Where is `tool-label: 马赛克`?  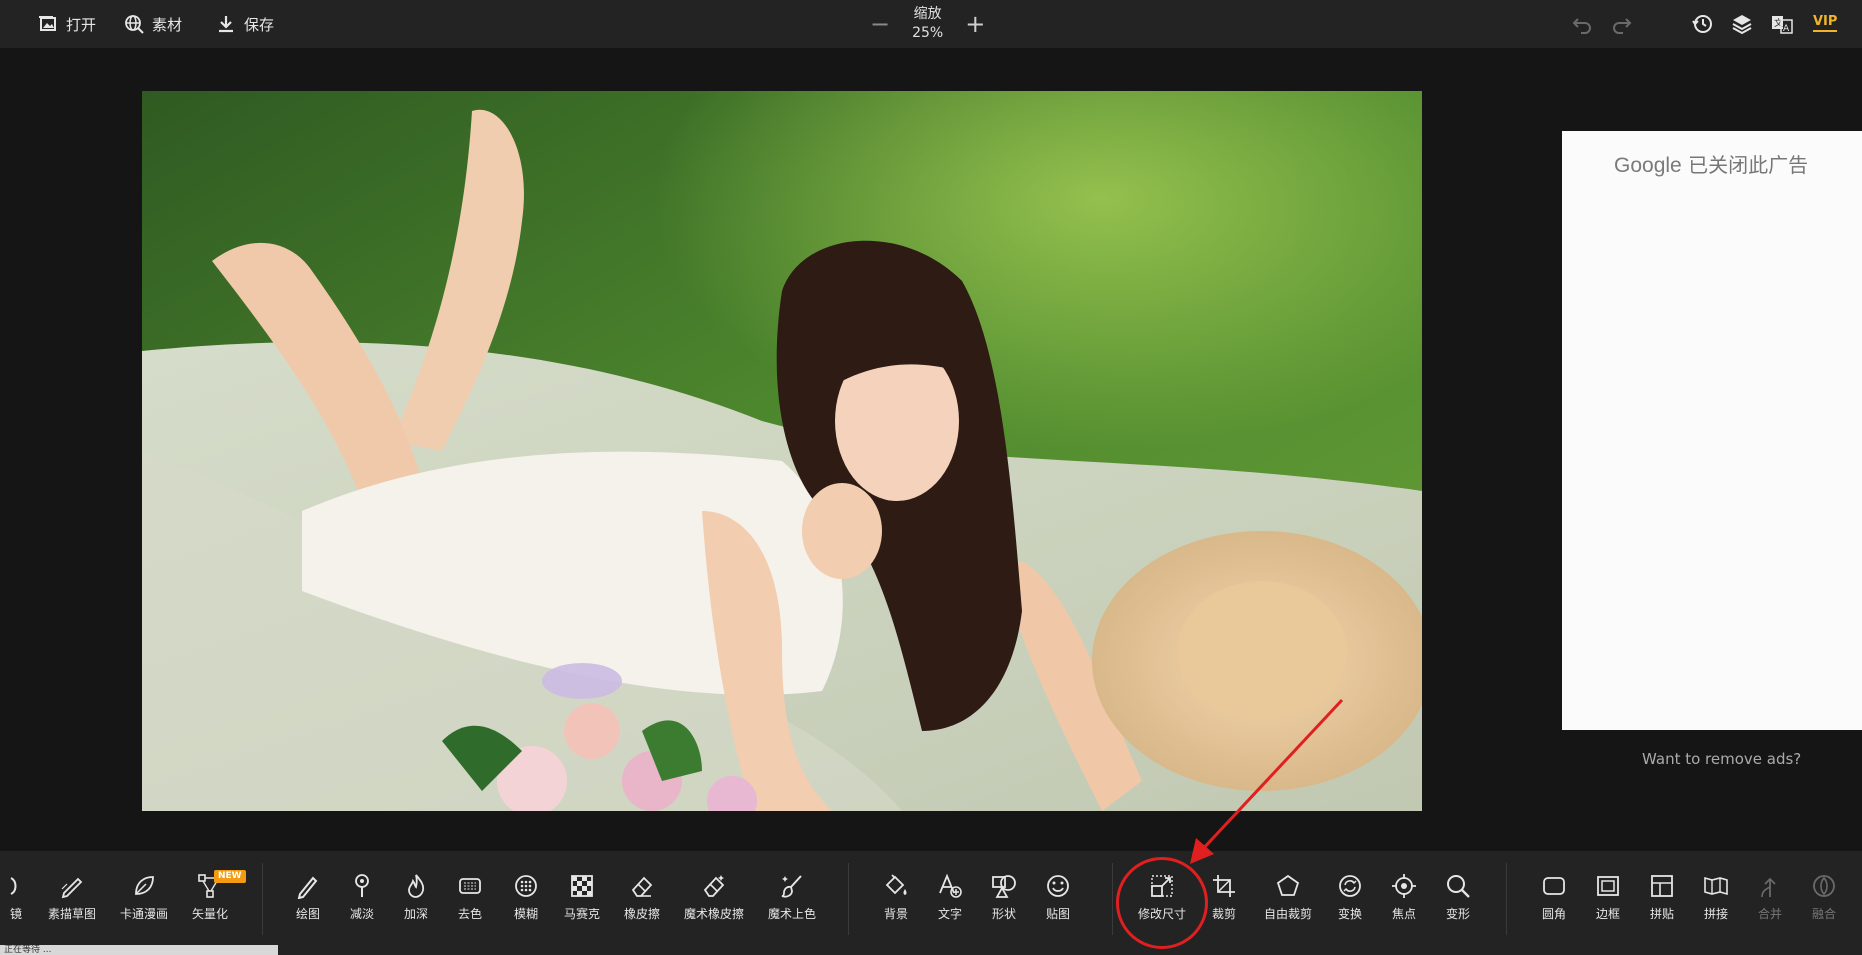
tool-label: 马赛克 is located at coordinates (582, 914).